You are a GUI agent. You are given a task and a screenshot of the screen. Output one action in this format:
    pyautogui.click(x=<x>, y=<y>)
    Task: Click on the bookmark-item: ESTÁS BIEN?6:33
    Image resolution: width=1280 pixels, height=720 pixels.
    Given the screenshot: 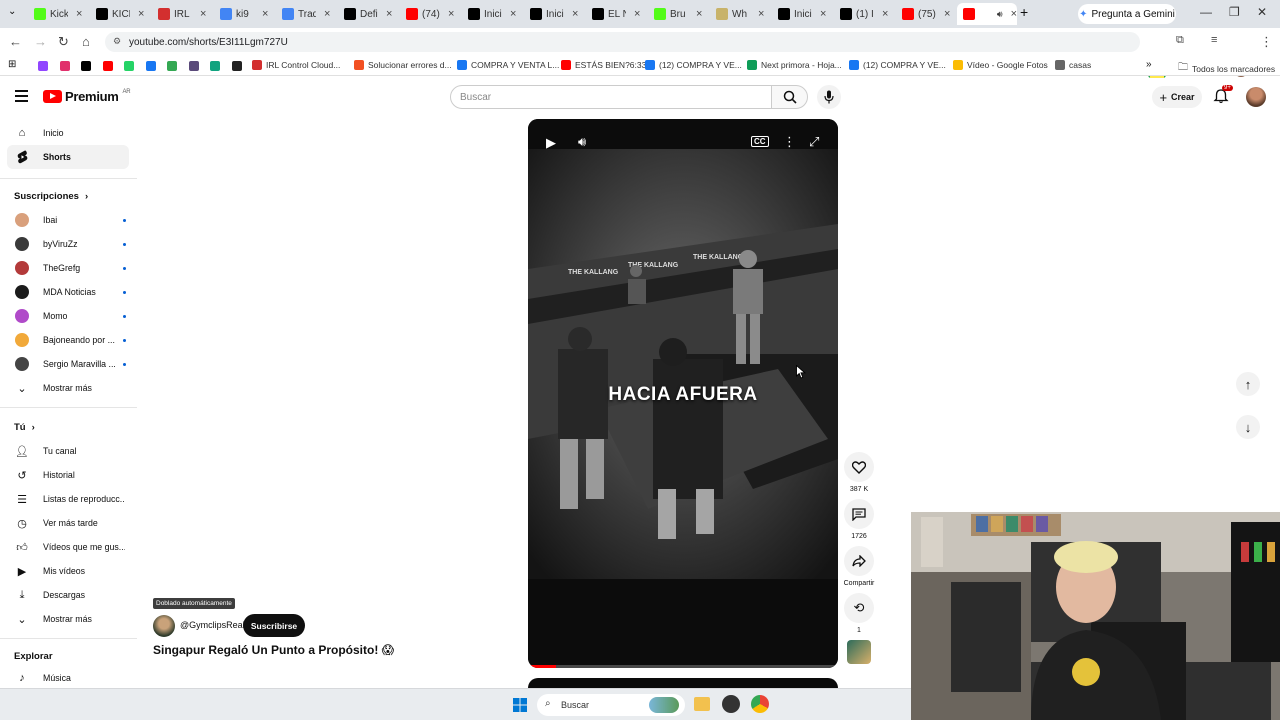 What is the action you would take?
    pyautogui.click(x=603, y=65)
    